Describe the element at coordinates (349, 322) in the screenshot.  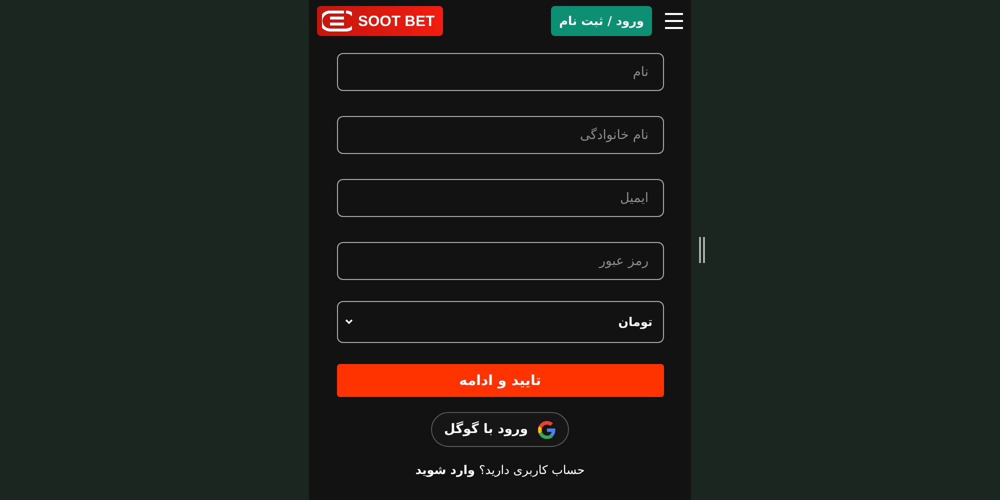
I see `chevron-down-icon` at that location.